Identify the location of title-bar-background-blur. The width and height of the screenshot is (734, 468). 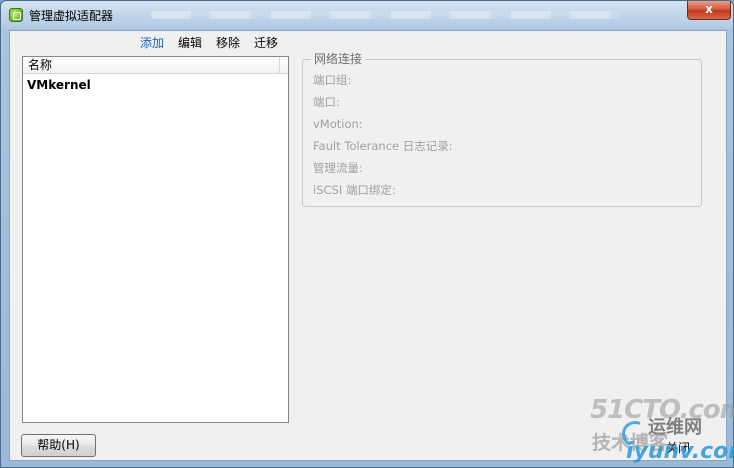
(386, 15).